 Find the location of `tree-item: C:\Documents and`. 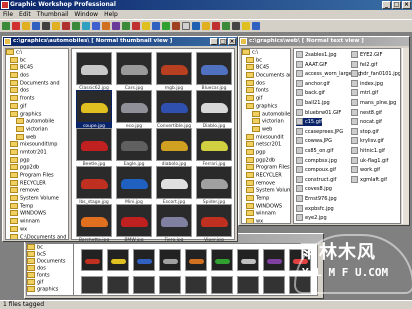

tree-item: C:\Documents and is located at coordinates (37, 236).